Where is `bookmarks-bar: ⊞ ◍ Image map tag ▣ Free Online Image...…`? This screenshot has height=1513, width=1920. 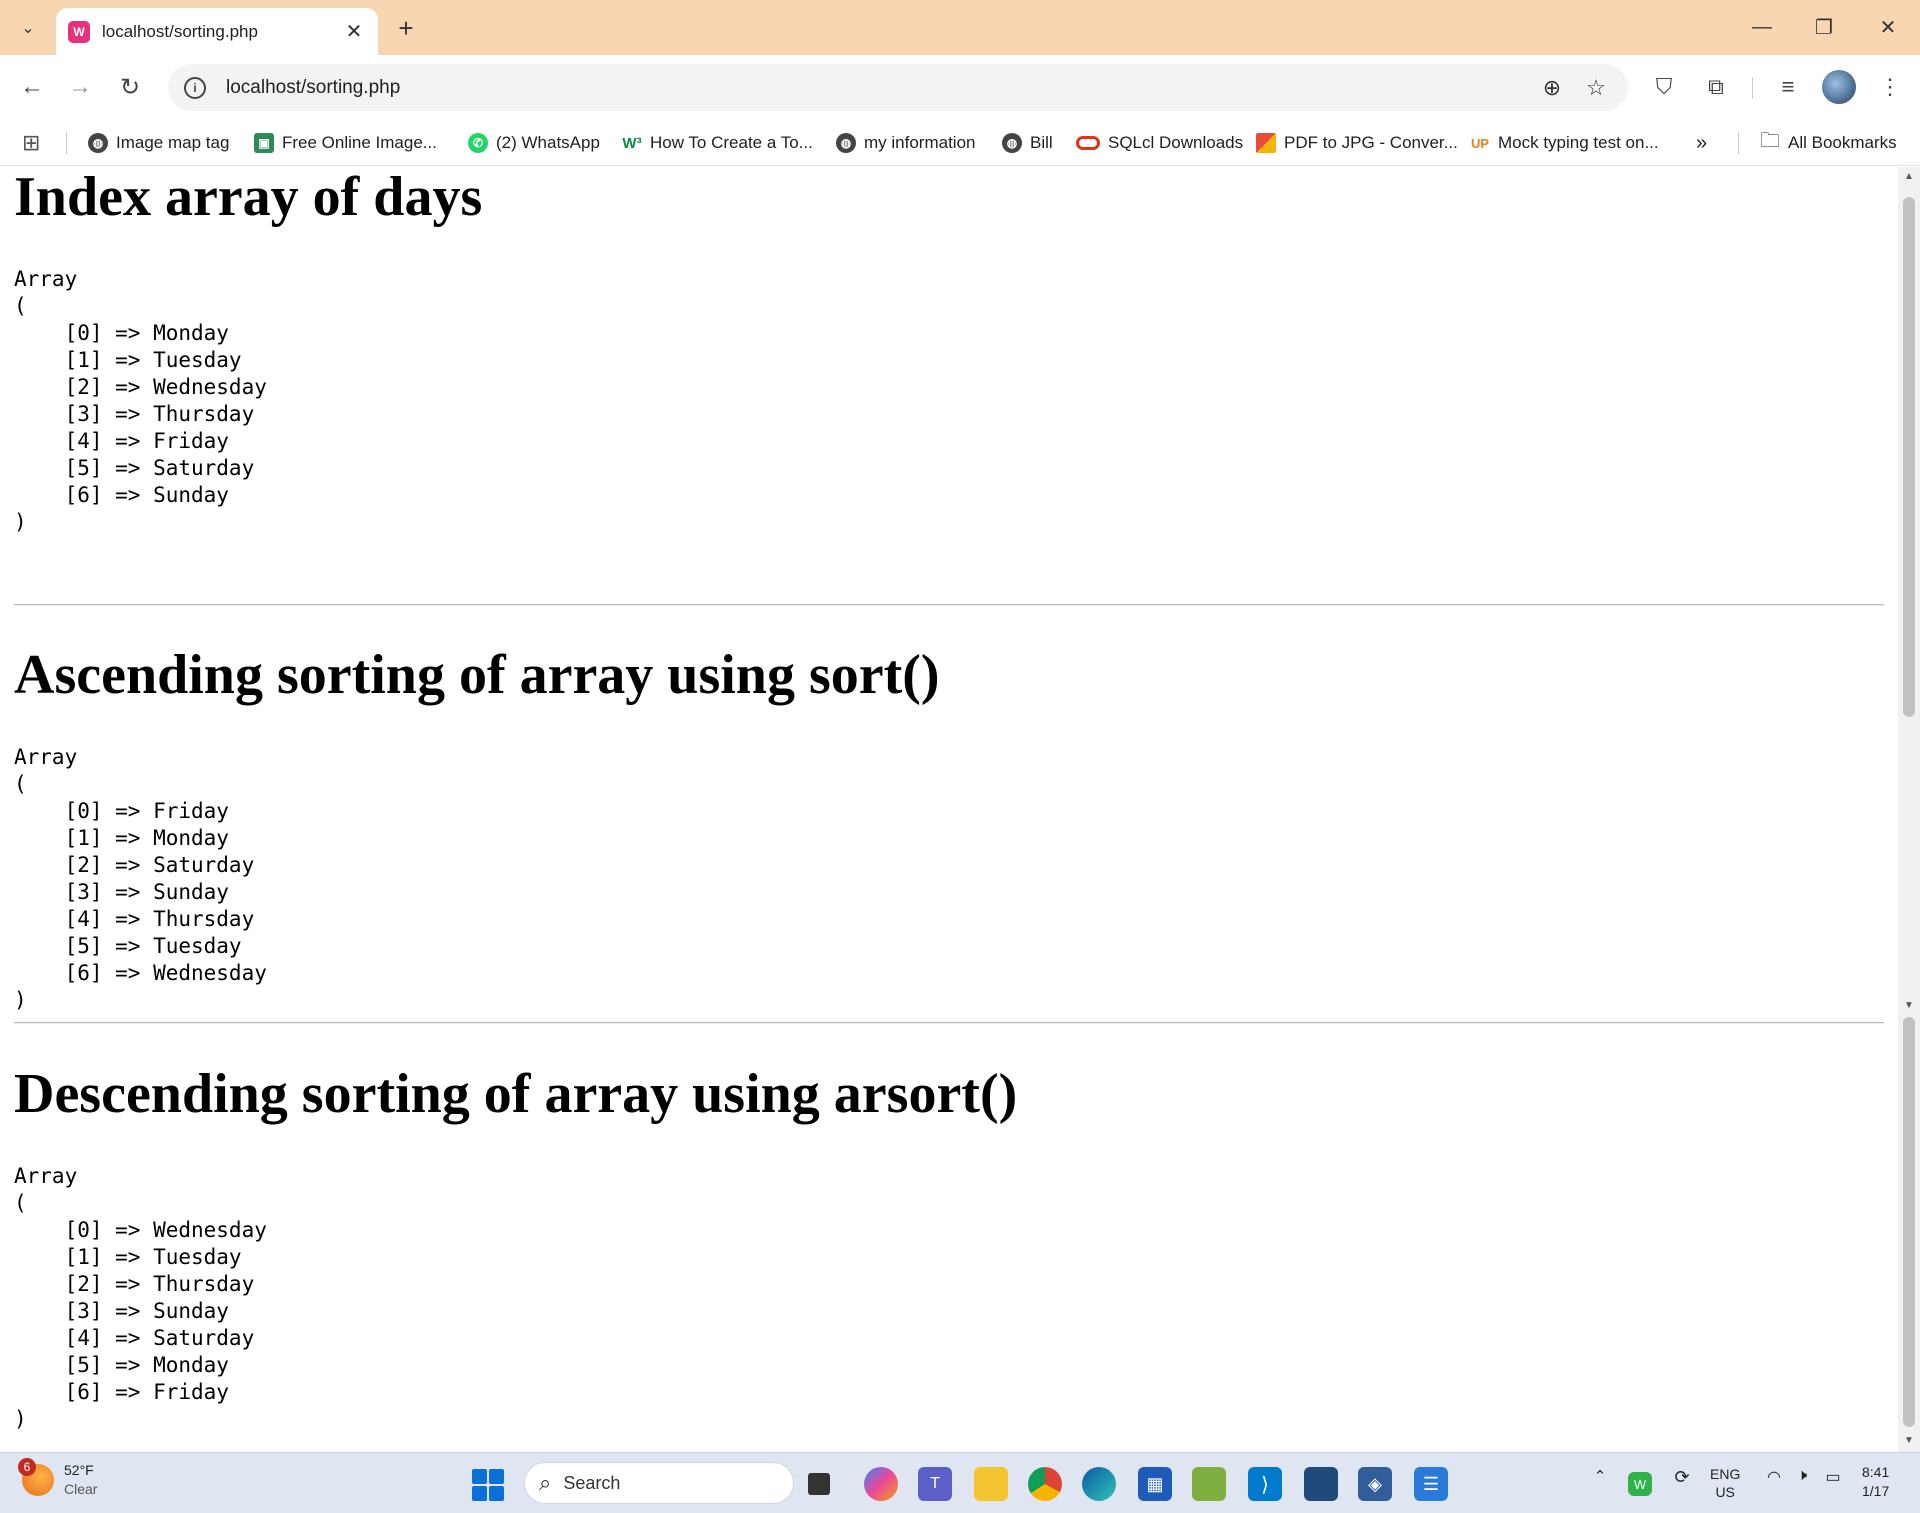
bookmarks-bar: ⊞ ◍ Image map tag ▣ Free Online Image...… is located at coordinates (960, 143).